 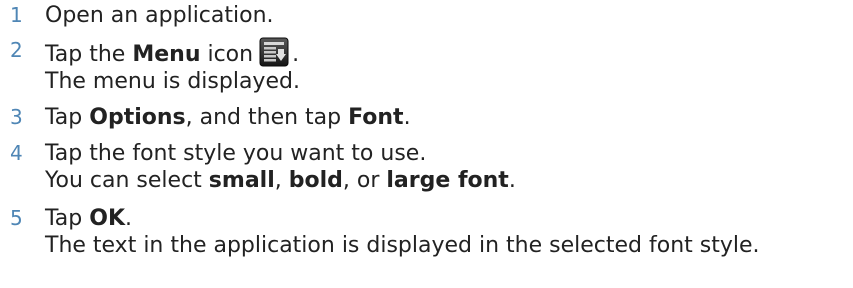 What do you see at coordinates (137, 117) in the screenshot?
I see `bold-term-options: Options` at bounding box center [137, 117].